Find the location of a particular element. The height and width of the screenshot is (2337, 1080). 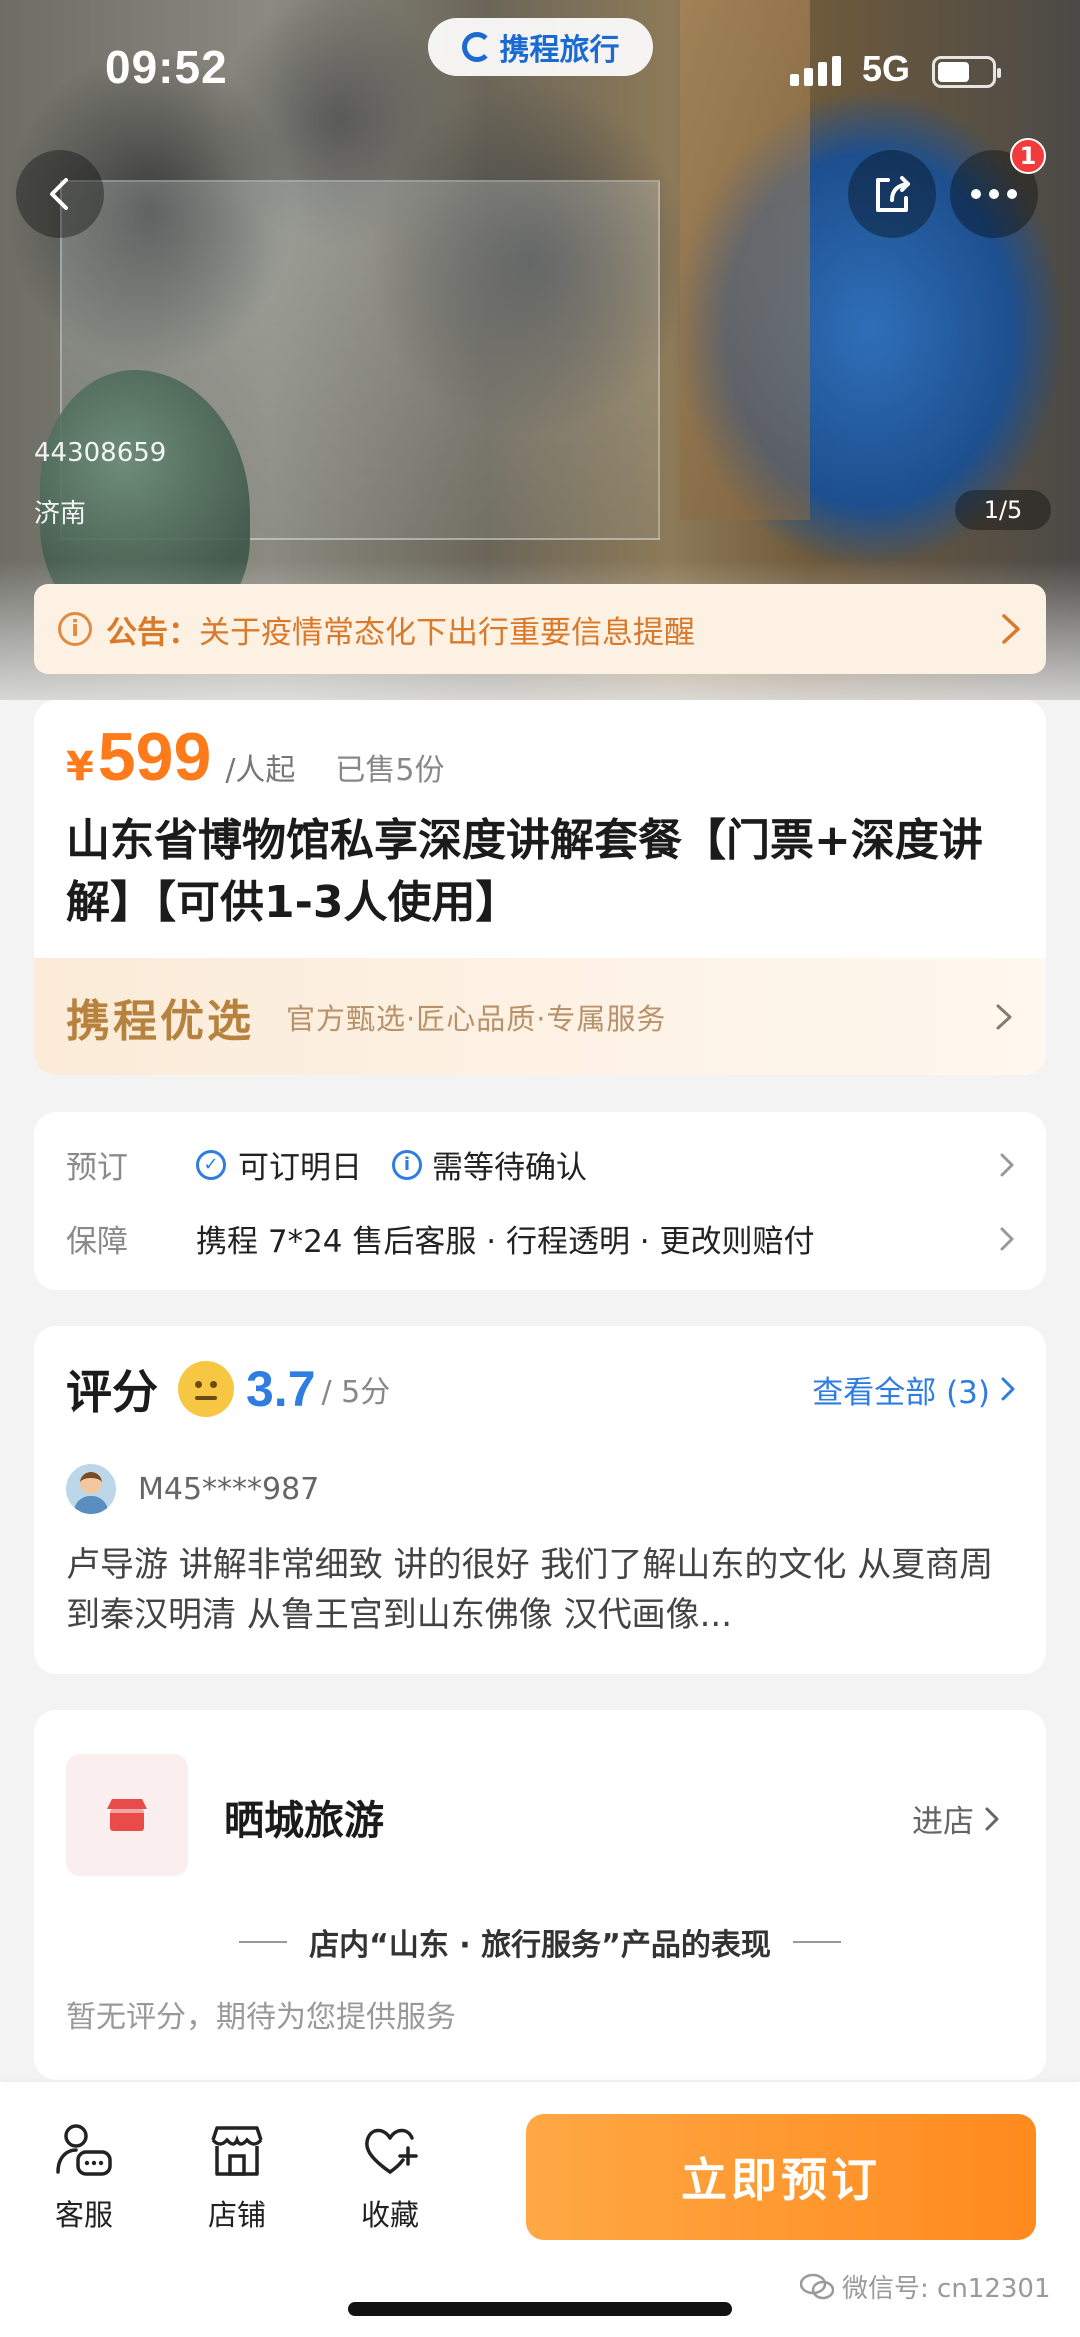

signal-icon is located at coordinates (815, 71).